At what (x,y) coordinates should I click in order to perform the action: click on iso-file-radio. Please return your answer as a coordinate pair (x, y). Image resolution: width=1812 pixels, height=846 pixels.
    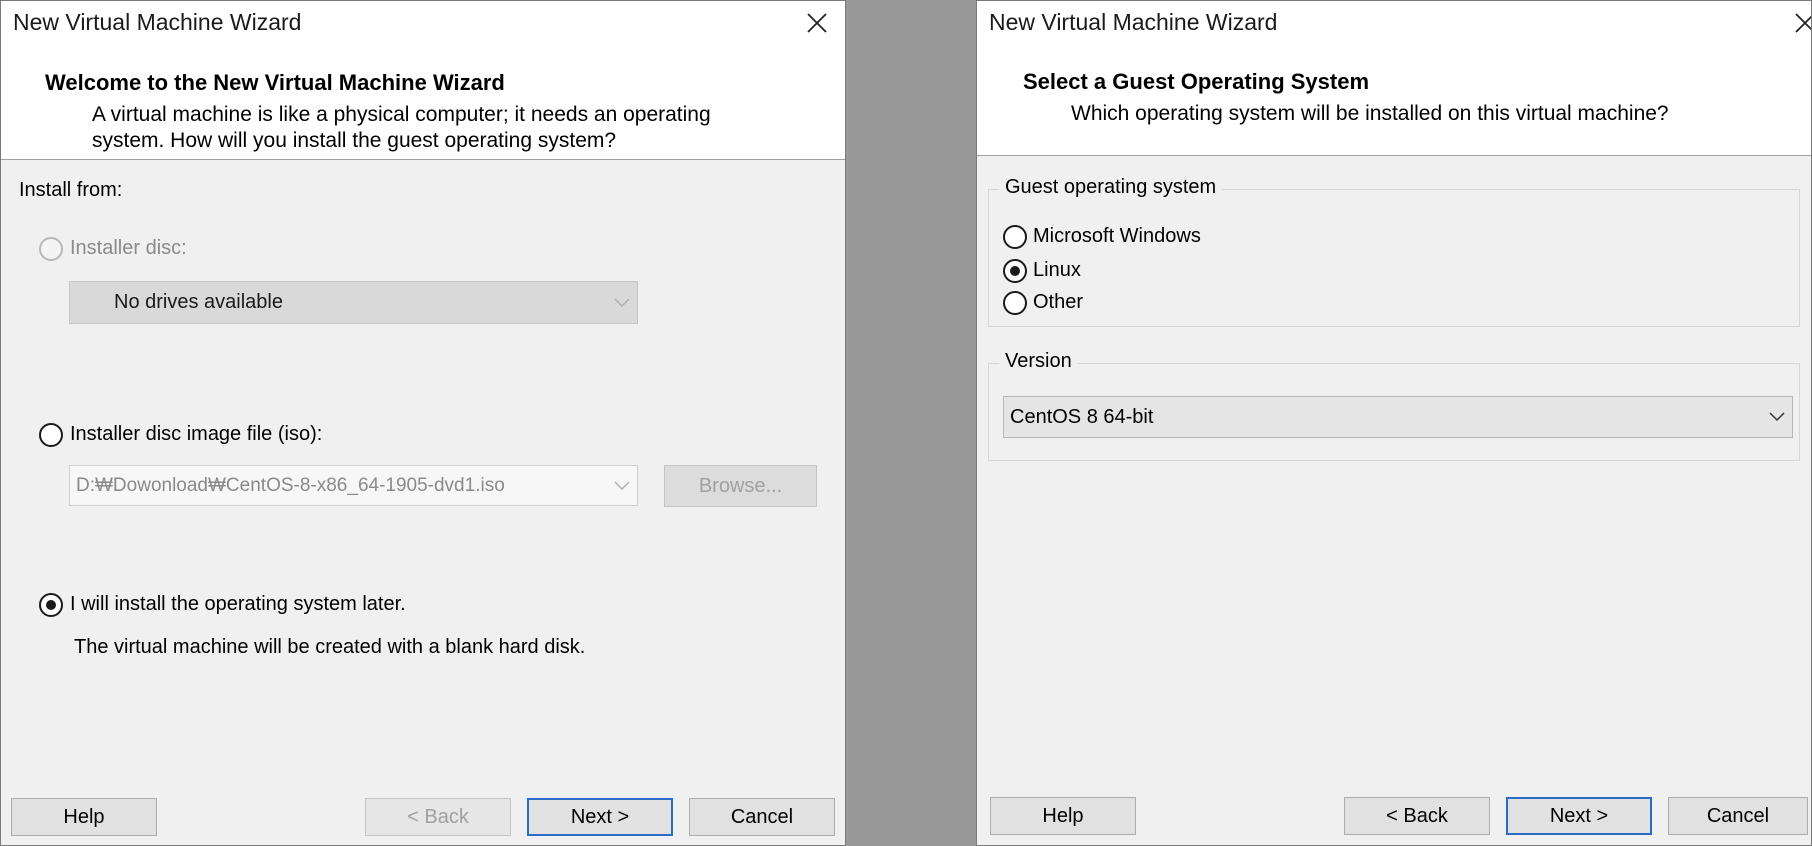
    Looking at the image, I should click on (51, 435).